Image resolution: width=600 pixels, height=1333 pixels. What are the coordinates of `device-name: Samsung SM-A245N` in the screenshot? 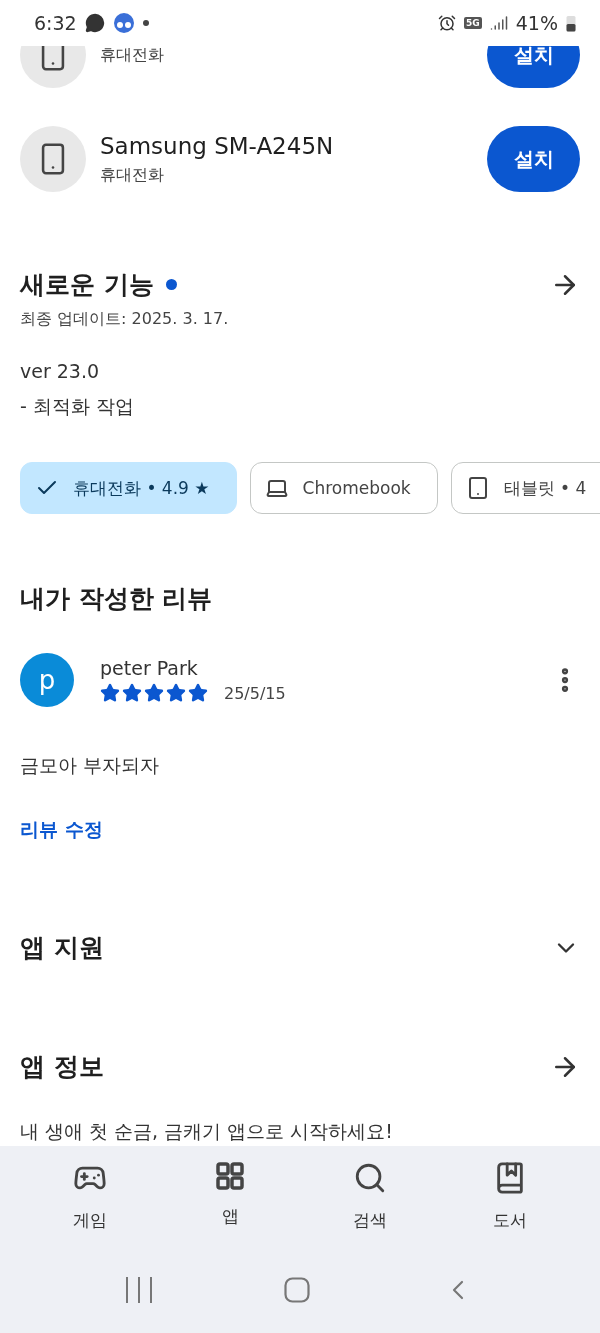 It's located at (217, 145).